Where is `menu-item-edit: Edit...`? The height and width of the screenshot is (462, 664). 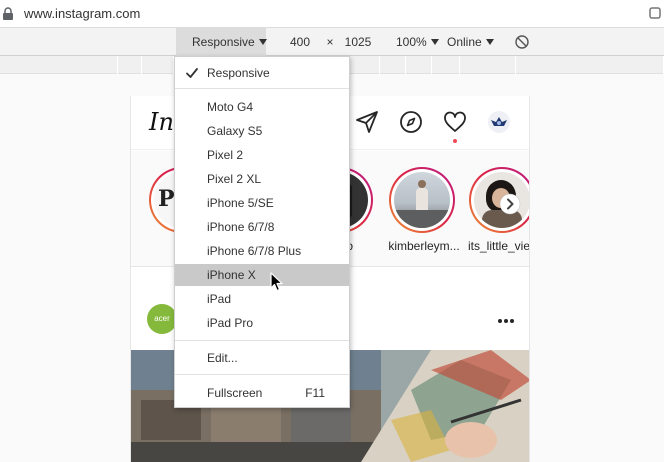 menu-item-edit: Edit... is located at coordinates (262, 358).